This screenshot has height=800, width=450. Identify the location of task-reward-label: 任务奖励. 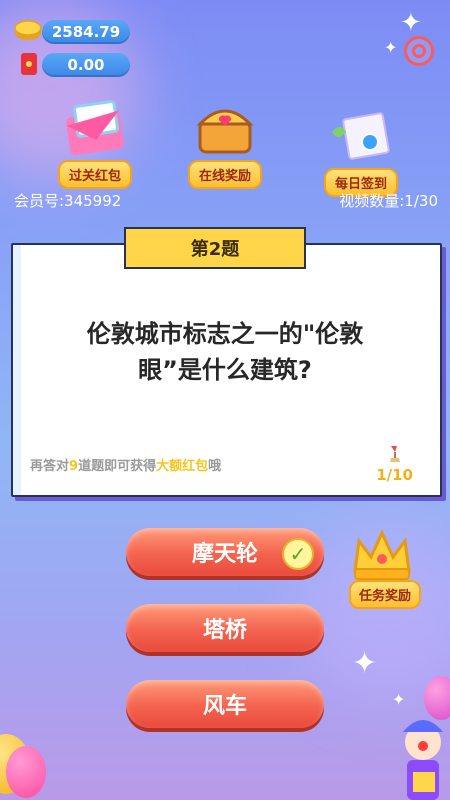
(385, 594).